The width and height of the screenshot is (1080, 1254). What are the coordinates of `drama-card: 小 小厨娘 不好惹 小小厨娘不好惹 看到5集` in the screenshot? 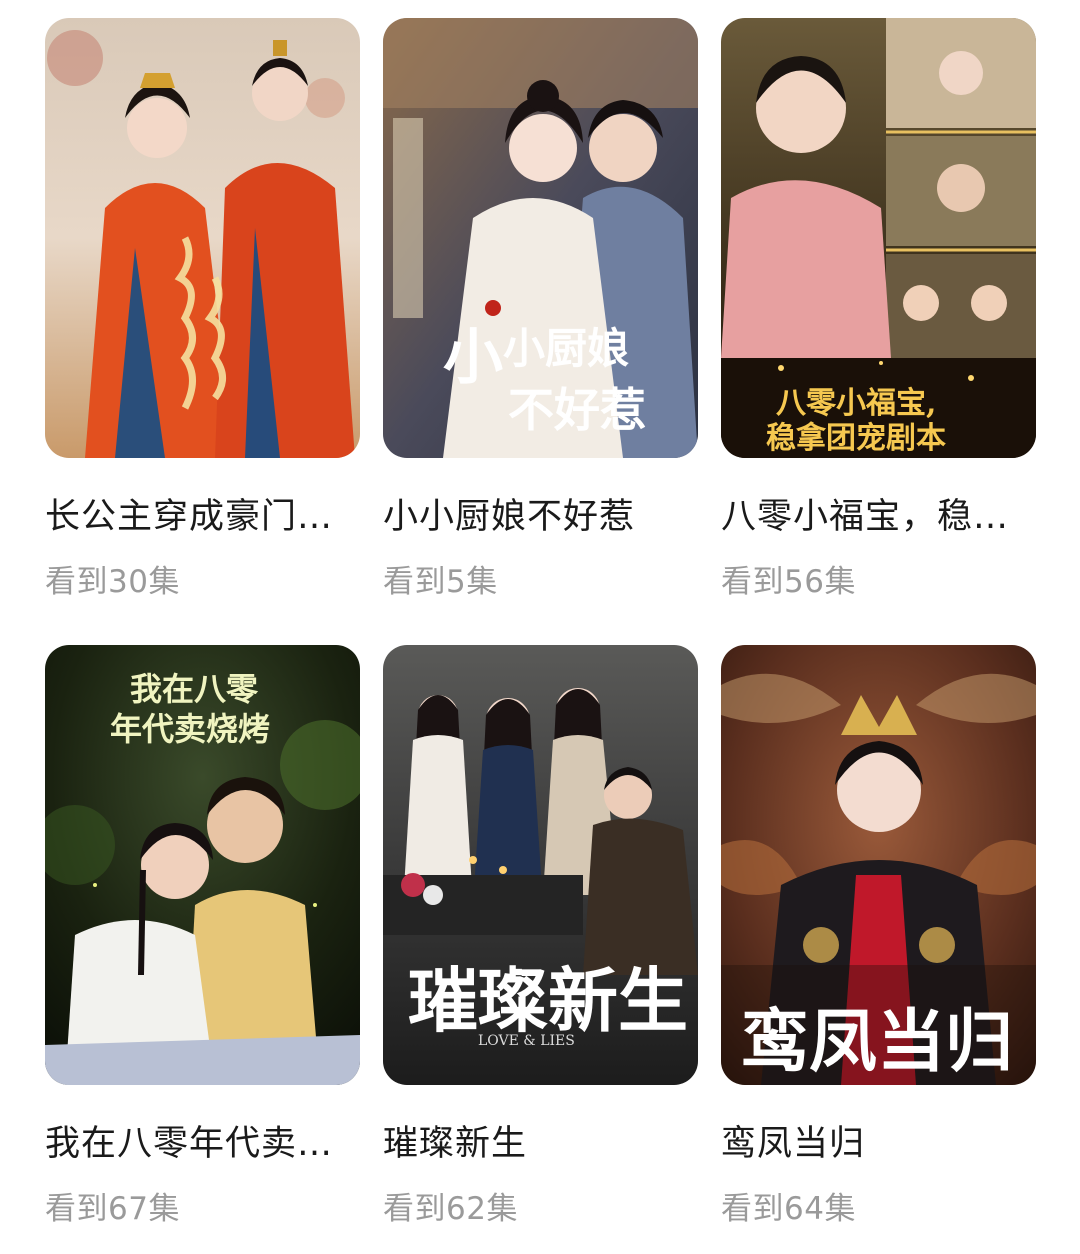 It's located at (540, 317).